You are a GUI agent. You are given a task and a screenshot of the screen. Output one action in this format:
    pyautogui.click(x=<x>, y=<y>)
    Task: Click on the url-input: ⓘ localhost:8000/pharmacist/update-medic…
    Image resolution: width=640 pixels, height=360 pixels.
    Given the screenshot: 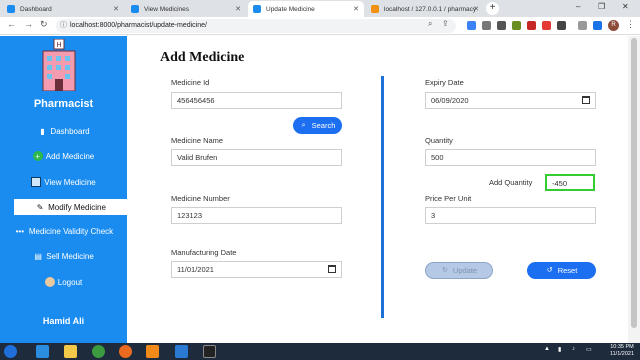 What is the action you would take?
    pyautogui.click(x=256, y=26)
    